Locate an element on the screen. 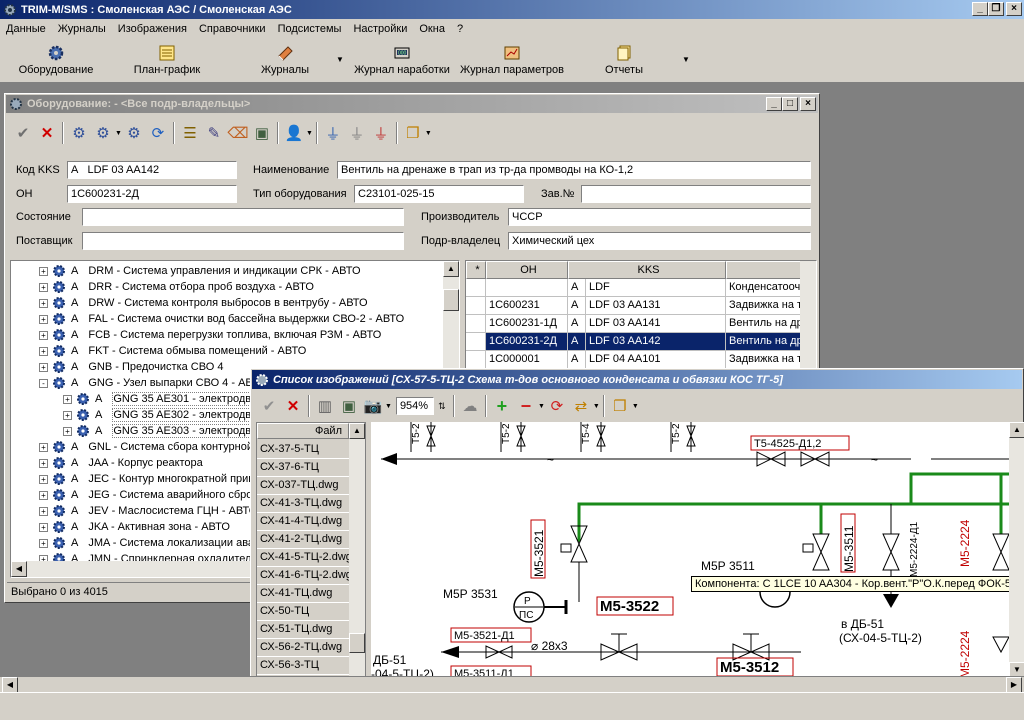 The image size is (1024, 720). file-row: СХ-41-5-ТЦ-2.dwg is located at coordinates (303, 558).